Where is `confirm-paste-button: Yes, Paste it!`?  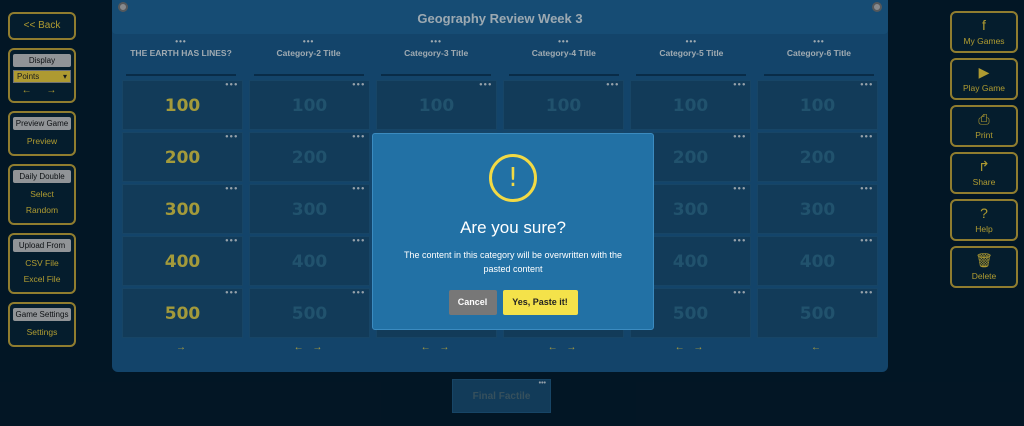
confirm-paste-button: Yes, Paste it! is located at coordinates (540, 302).